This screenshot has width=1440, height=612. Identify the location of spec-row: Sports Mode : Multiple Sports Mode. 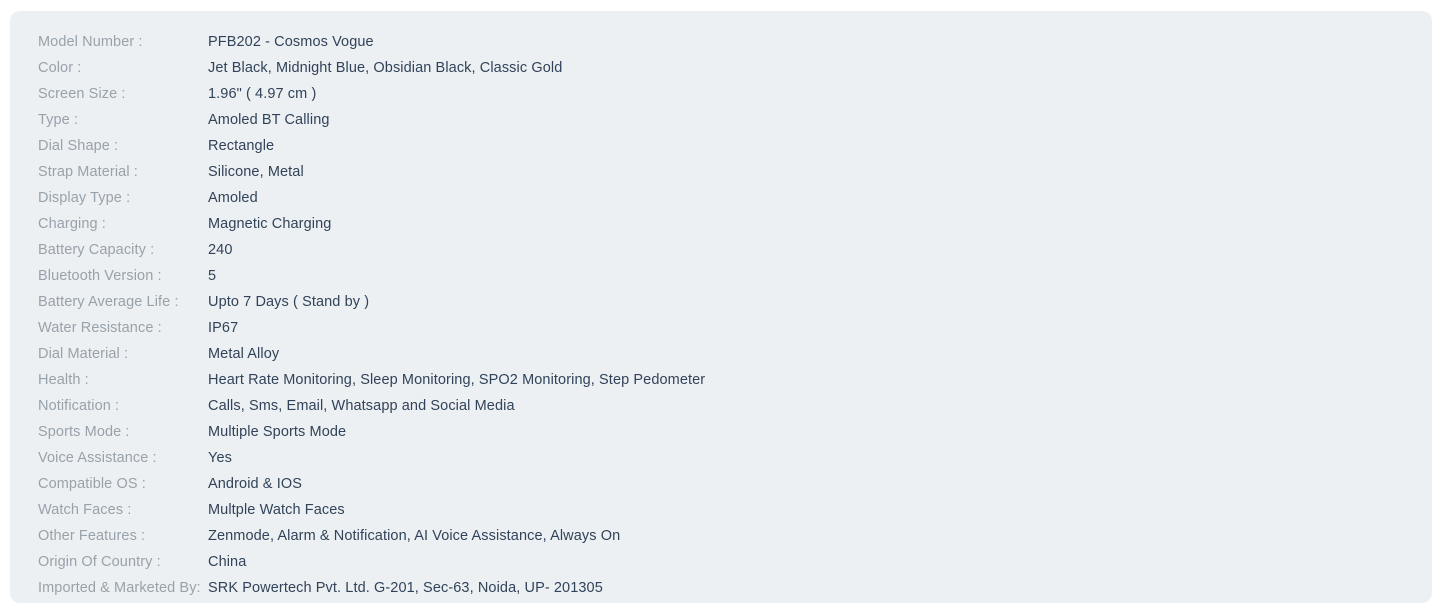
(721, 432).